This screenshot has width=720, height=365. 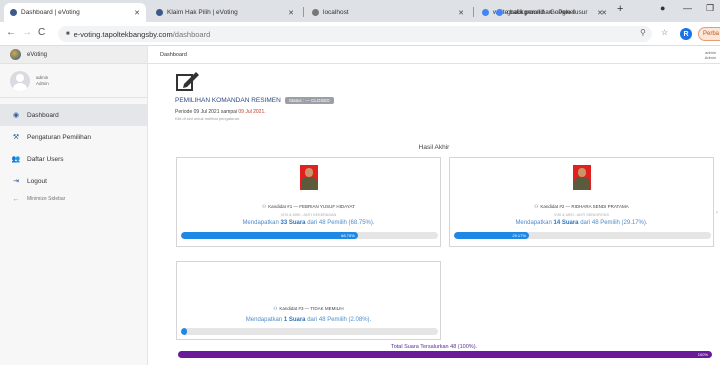 What do you see at coordinates (73, 115) in the screenshot?
I see `sidebar-item-dashboard: ◉ Dashboard` at bounding box center [73, 115].